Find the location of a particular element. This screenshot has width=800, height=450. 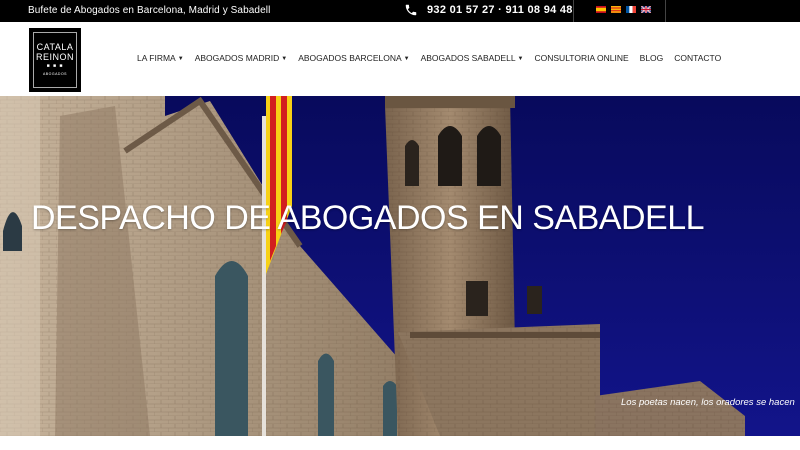

nav-label: BLOG is located at coordinates (651, 58).